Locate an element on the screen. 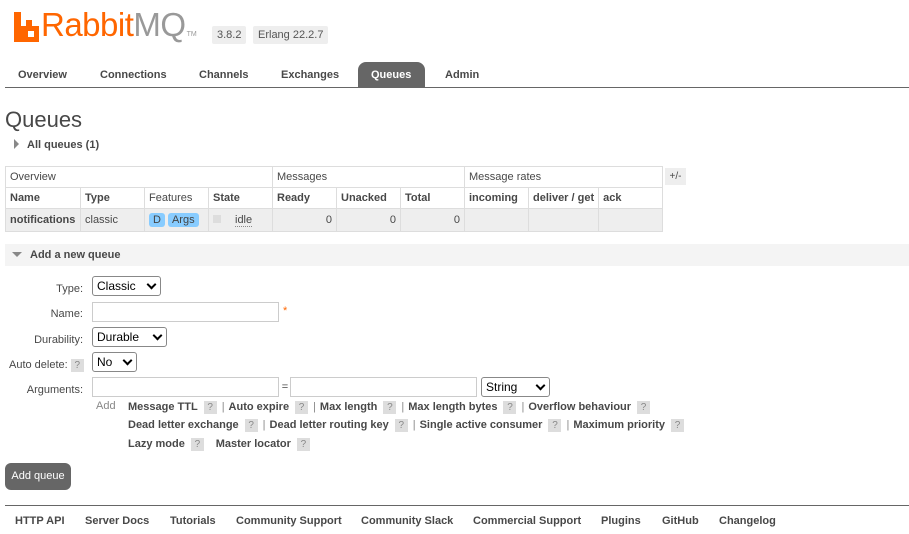  add-queue-section-bar is located at coordinates (457, 255).